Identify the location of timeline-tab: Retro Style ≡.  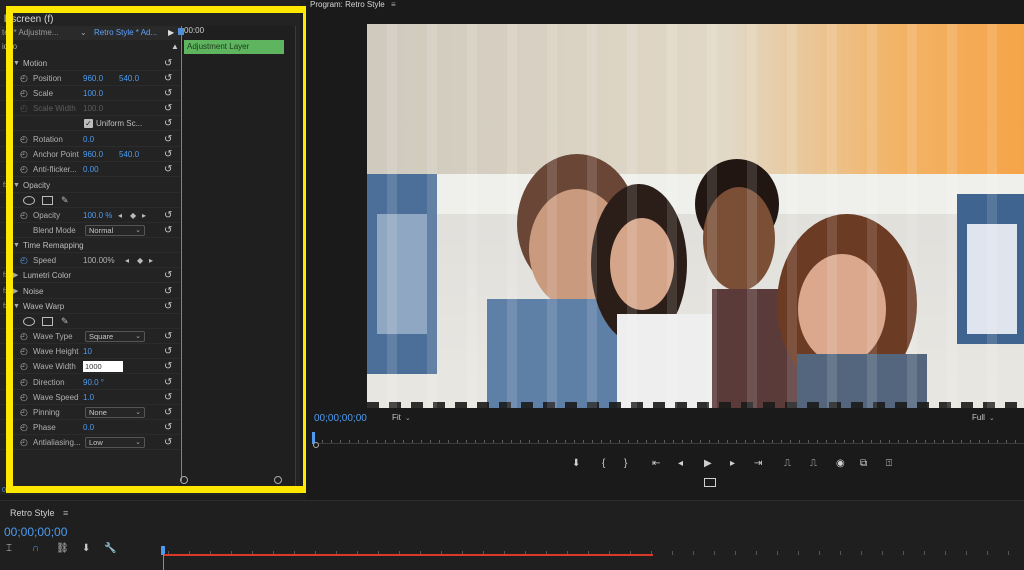
(39, 513).